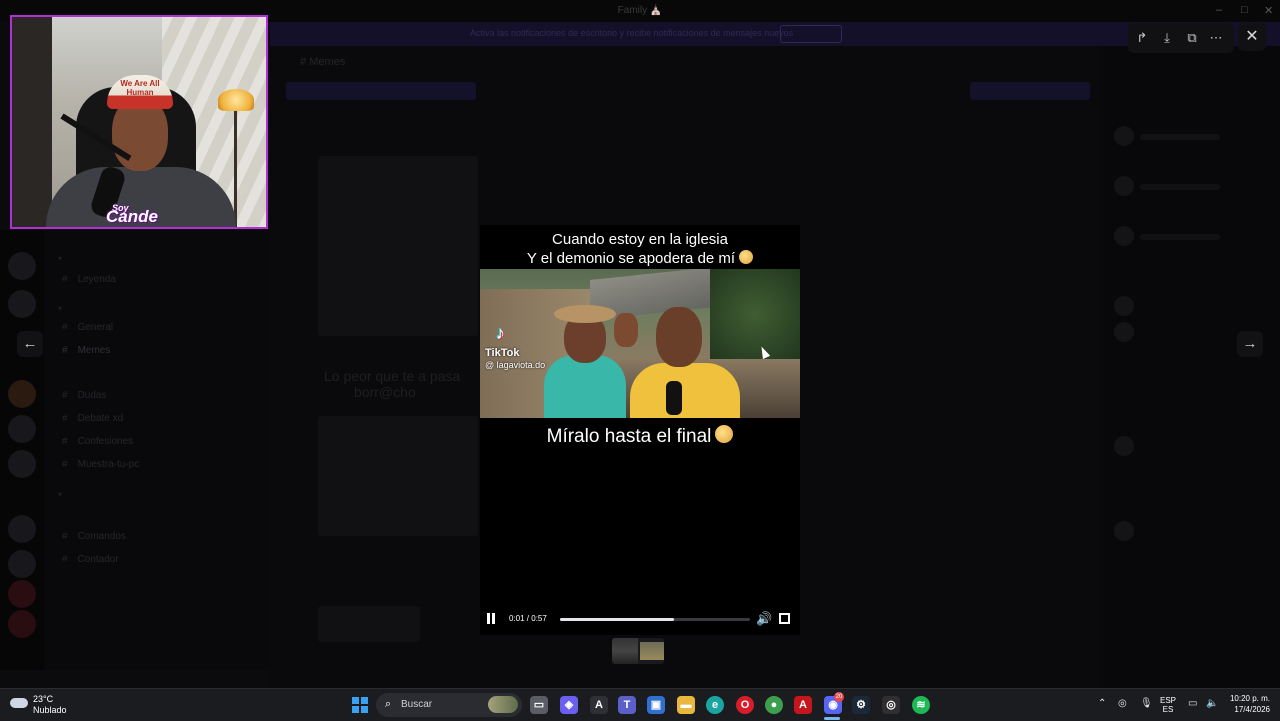  I want to click on previous-media-button: ←, so click(30, 344).